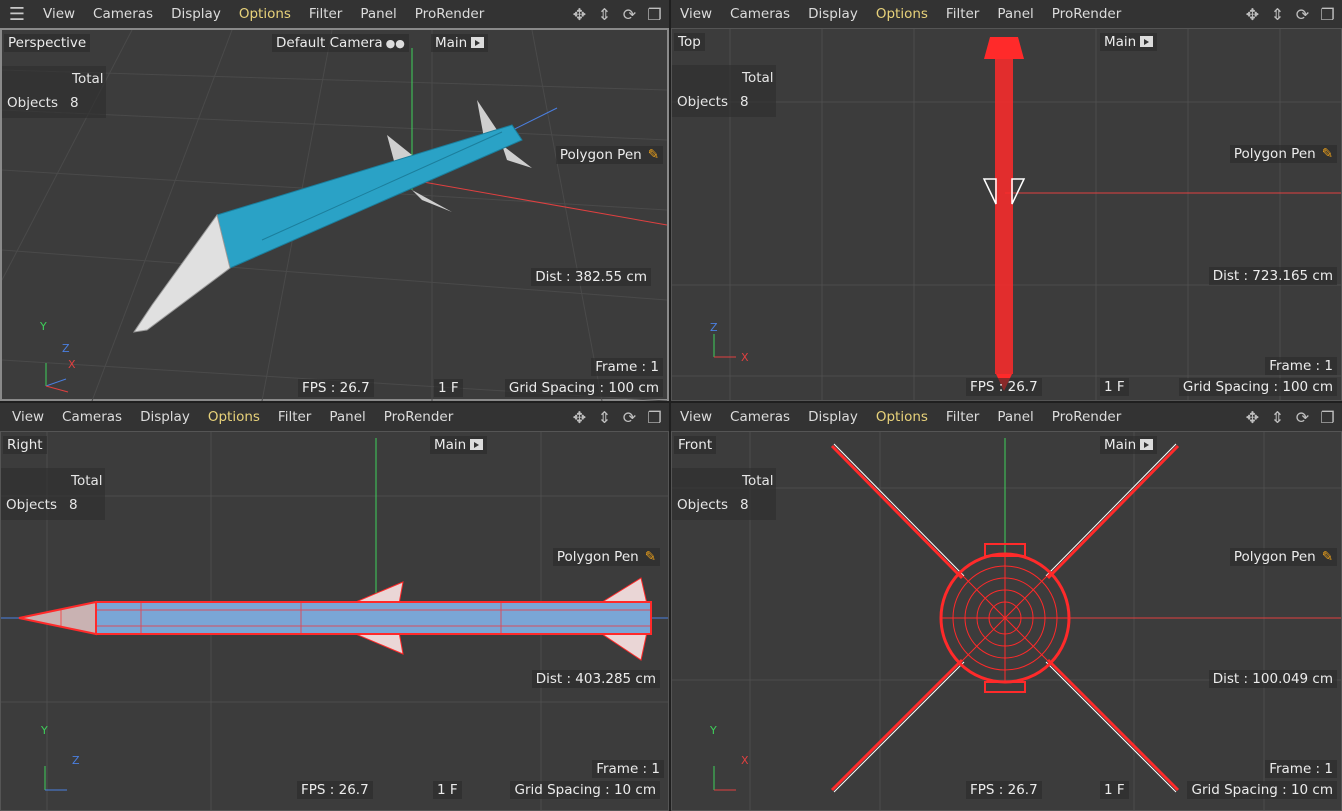 The image size is (1342, 811). Describe the element at coordinates (47, 43) in the screenshot. I see `viewport-name: Perspective` at that location.